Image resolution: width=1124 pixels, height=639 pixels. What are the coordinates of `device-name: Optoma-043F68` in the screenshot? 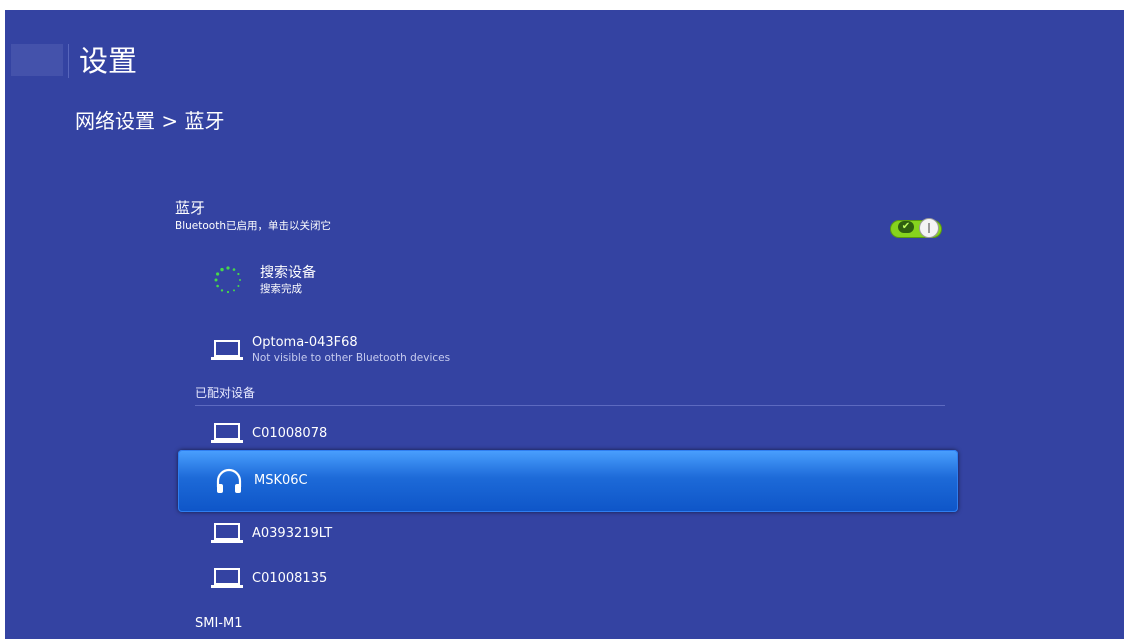 It's located at (305, 342).